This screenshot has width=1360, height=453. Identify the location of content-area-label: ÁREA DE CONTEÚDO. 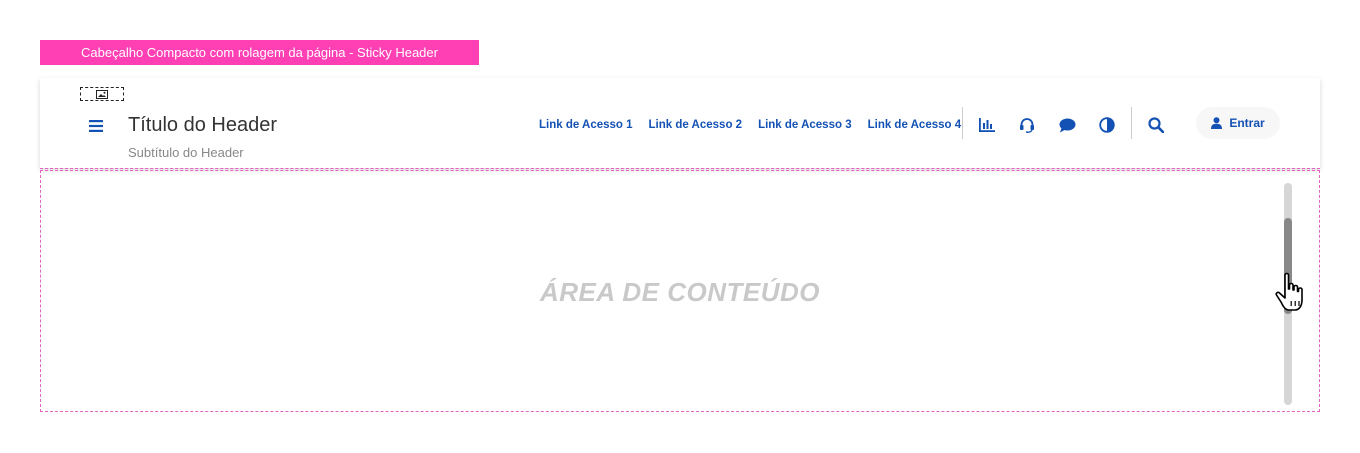
(680, 292).